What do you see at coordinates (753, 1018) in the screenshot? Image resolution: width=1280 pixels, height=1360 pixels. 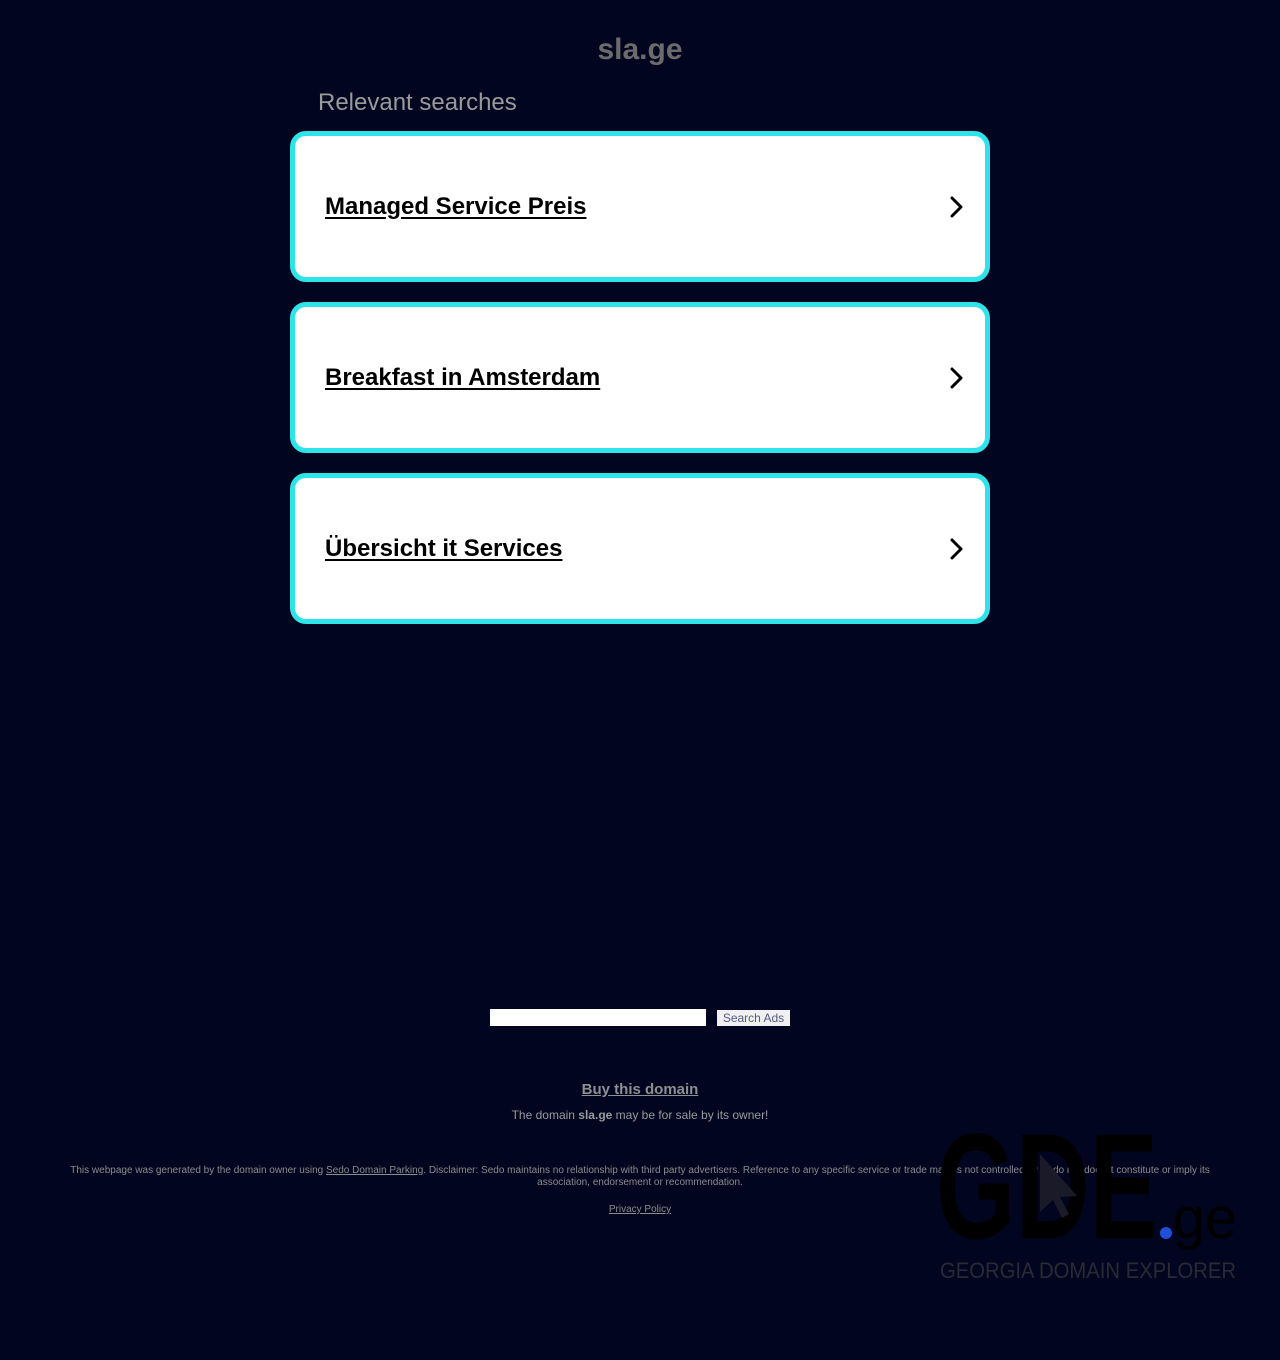 I see `search-ads-button: Search Ads` at bounding box center [753, 1018].